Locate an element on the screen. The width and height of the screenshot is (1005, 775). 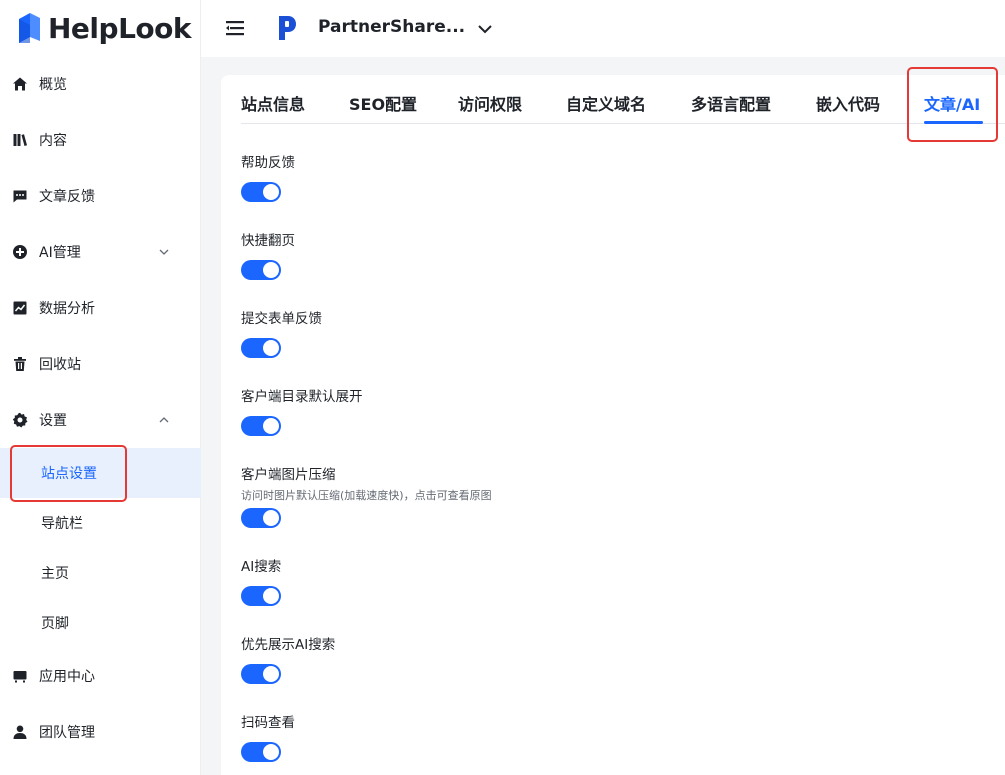
setting-description: 访问时图片默认压缩(加载速度快)，点击可查看原图 is located at coordinates (366, 495).